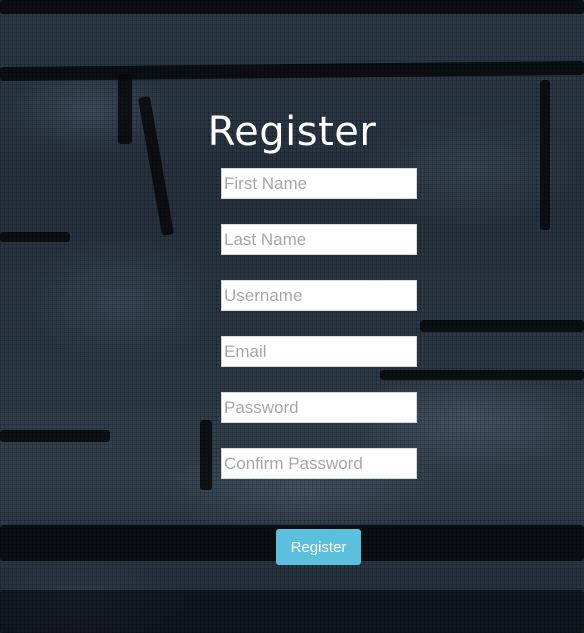 This screenshot has height=633, width=584. I want to click on page-title: Register, so click(292, 132).